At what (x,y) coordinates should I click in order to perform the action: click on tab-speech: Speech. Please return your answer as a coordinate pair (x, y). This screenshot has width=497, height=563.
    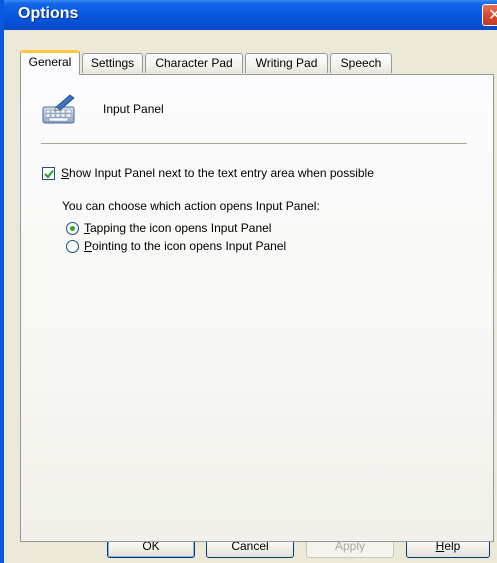
    Looking at the image, I should click on (361, 63).